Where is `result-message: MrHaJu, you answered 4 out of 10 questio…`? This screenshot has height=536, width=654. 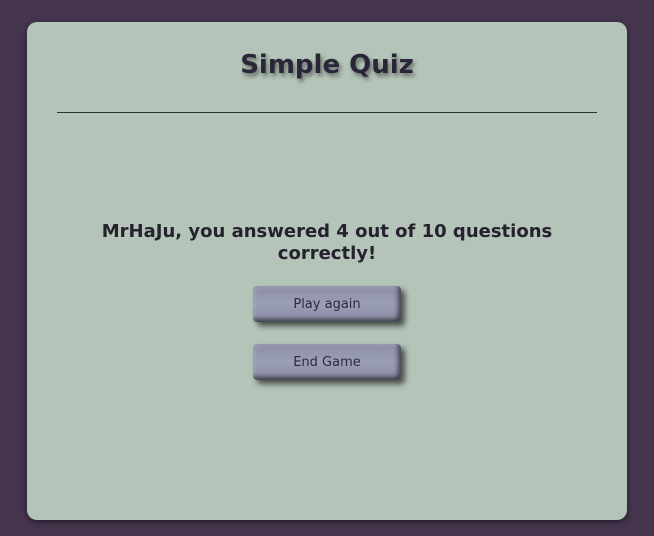
result-message: MrHaJu, you answered 4 out of 10 questio… is located at coordinates (327, 242).